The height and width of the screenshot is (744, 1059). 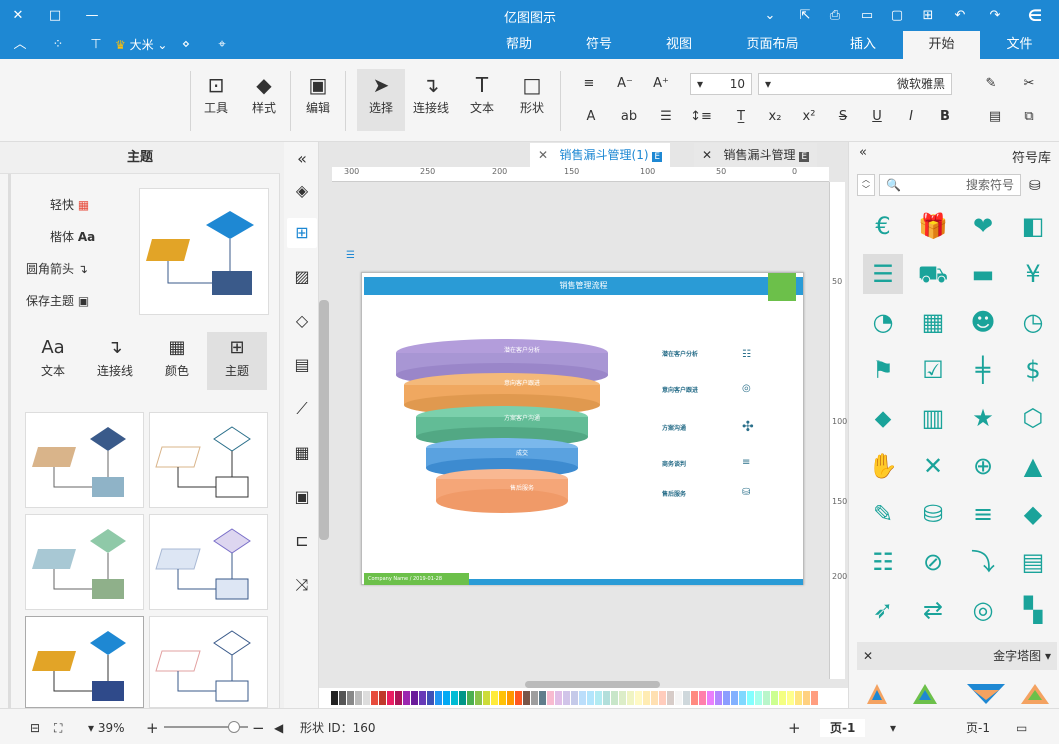 What do you see at coordinates (1029, 84) in the screenshot?
I see `cut-icon: ✂` at bounding box center [1029, 84].